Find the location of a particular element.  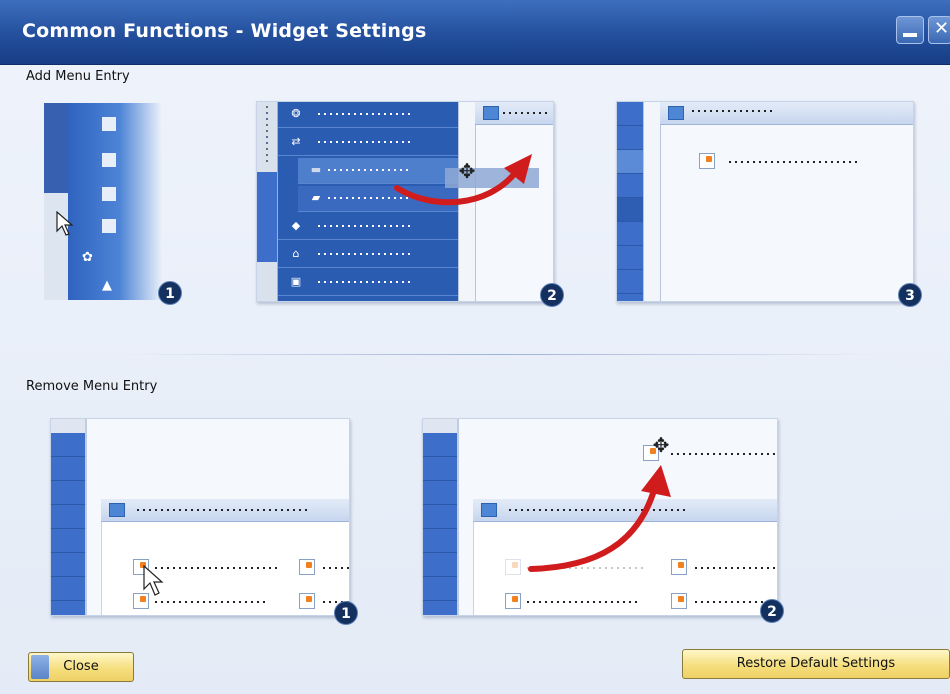

close-button: Close is located at coordinates (81, 667).